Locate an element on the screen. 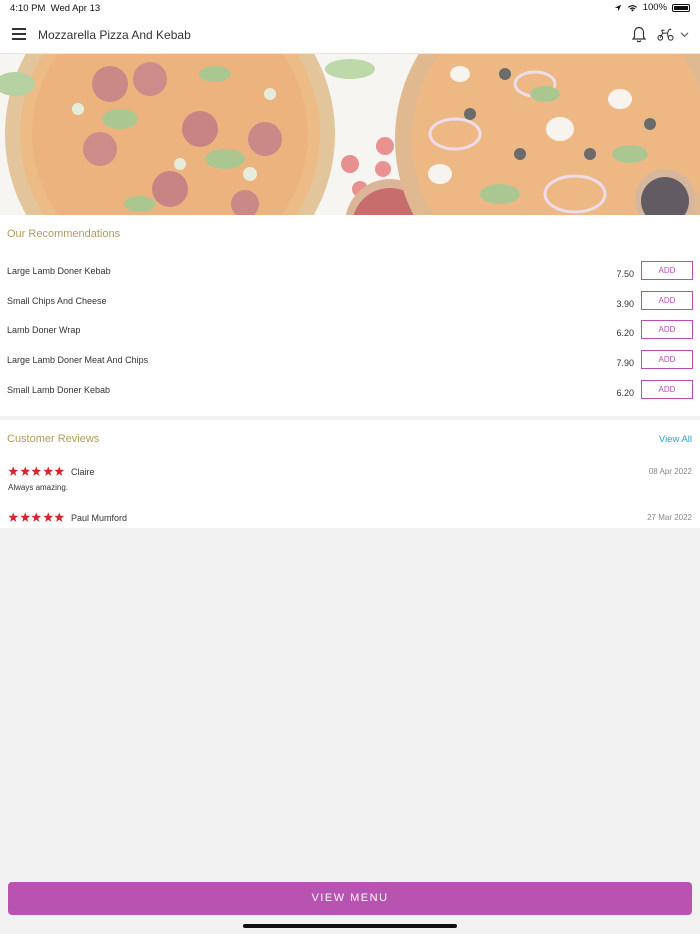 The height and width of the screenshot is (934, 700). wifi-icon is located at coordinates (632, 8).